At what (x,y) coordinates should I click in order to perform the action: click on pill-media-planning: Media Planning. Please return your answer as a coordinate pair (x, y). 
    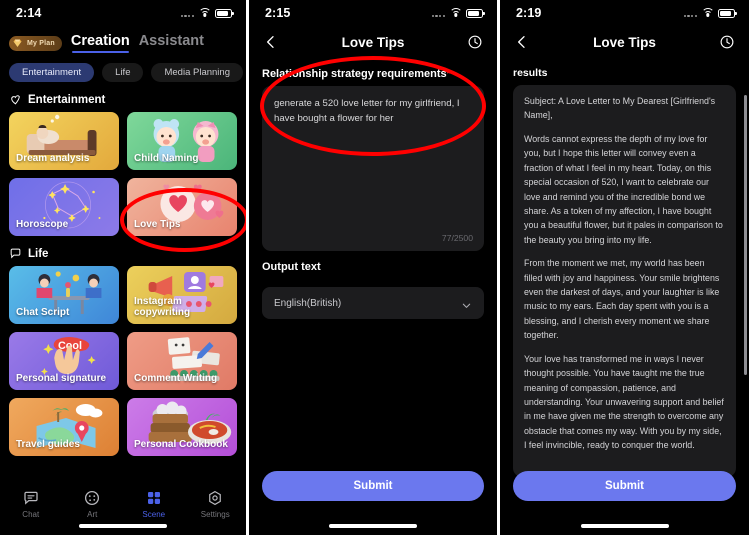
    Looking at the image, I should click on (197, 72).